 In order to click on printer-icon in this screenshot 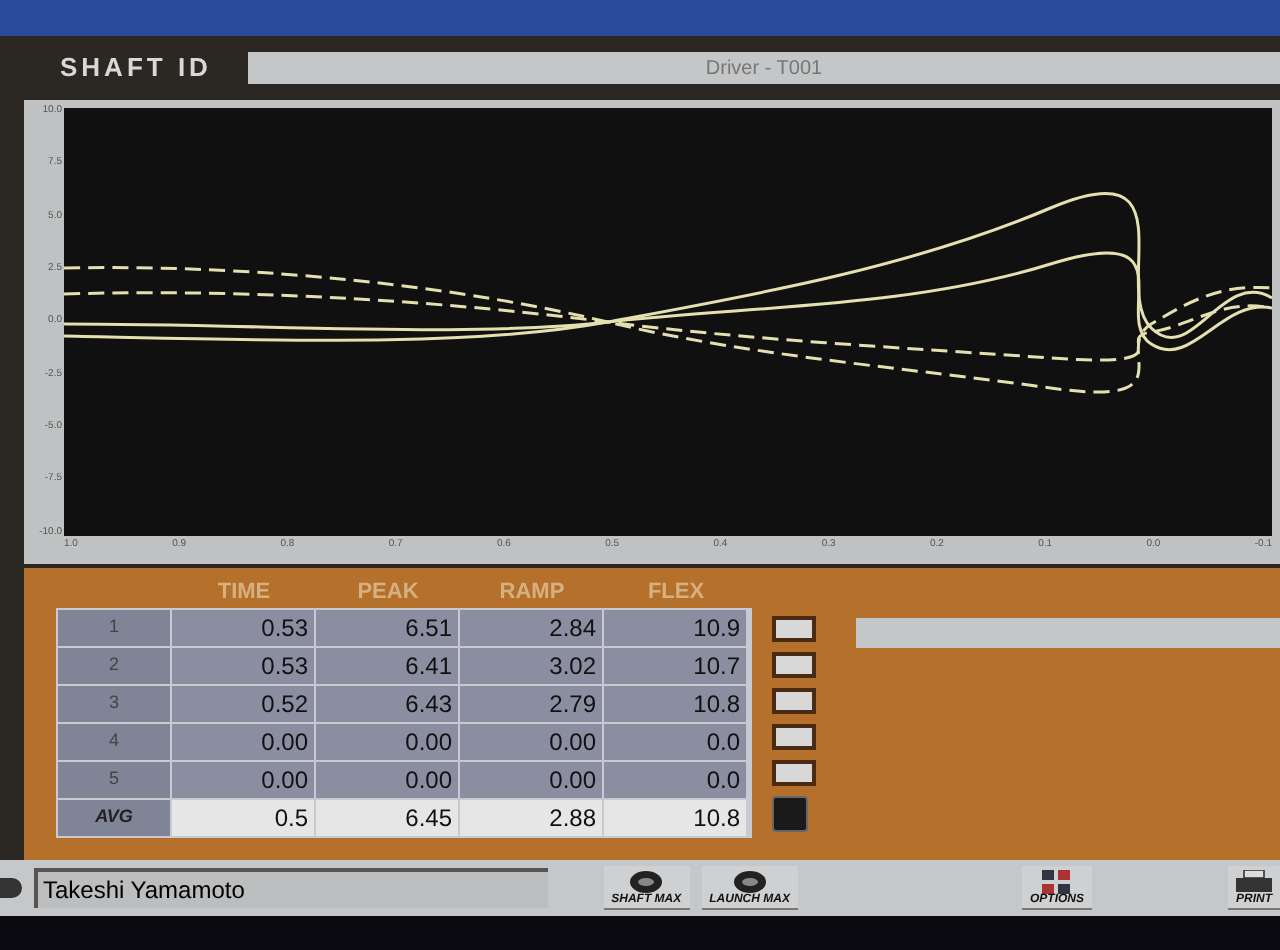, I will do `click(1254, 881)`.